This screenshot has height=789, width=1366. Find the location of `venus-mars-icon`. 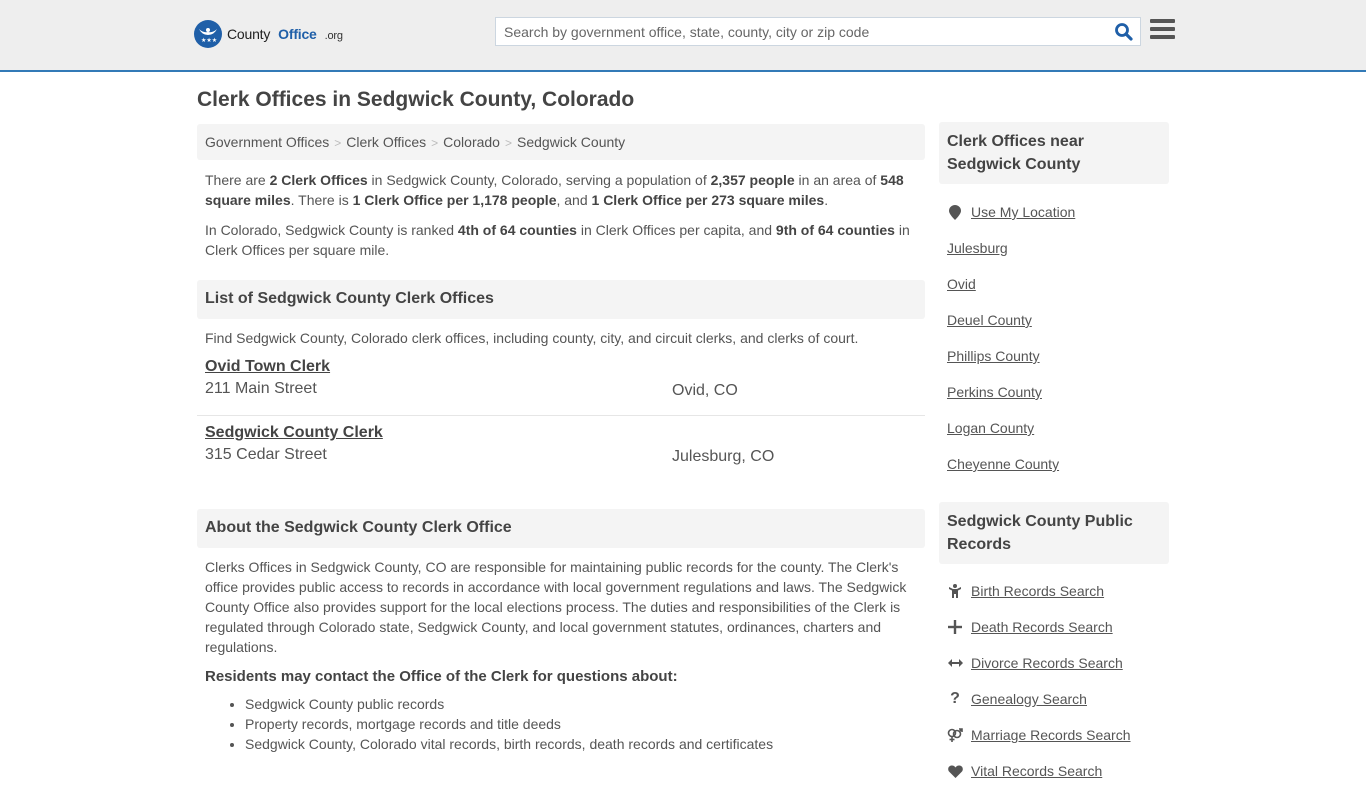

venus-mars-icon is located at coordinates (955, 735).